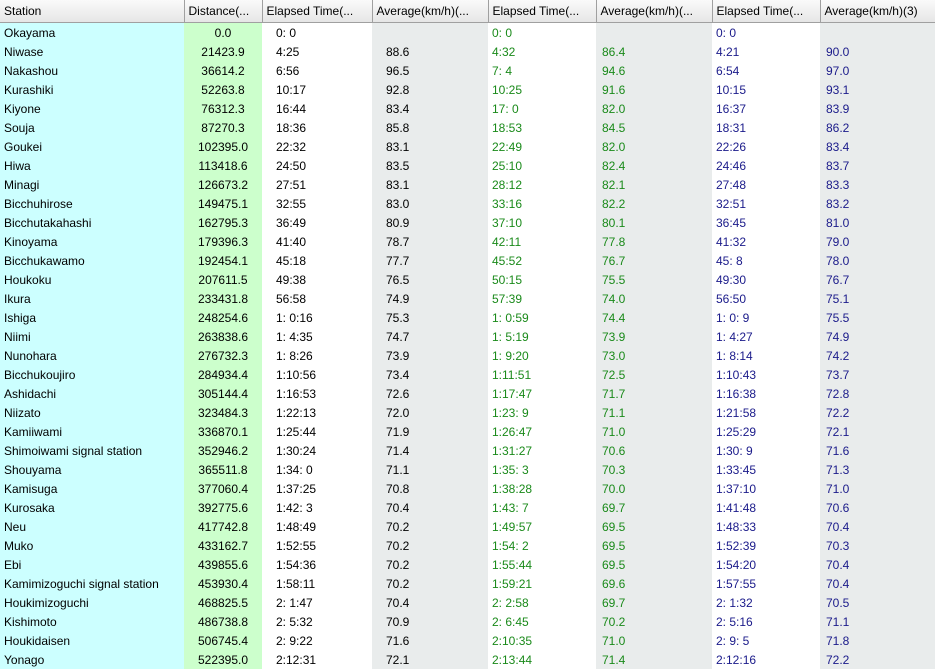  Describe the element at coordinates (430, 203) in the screenshot. I see `cell-average-1: 83.0` at that location.